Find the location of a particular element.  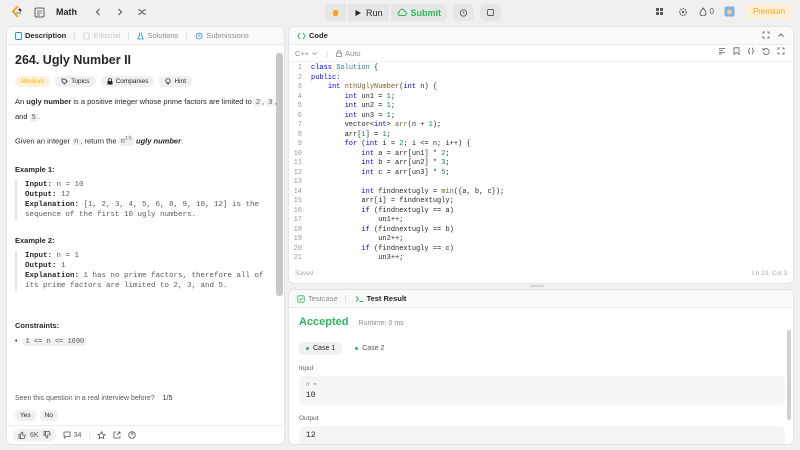

submit-button: Submit is located at coordinates (419, 12).